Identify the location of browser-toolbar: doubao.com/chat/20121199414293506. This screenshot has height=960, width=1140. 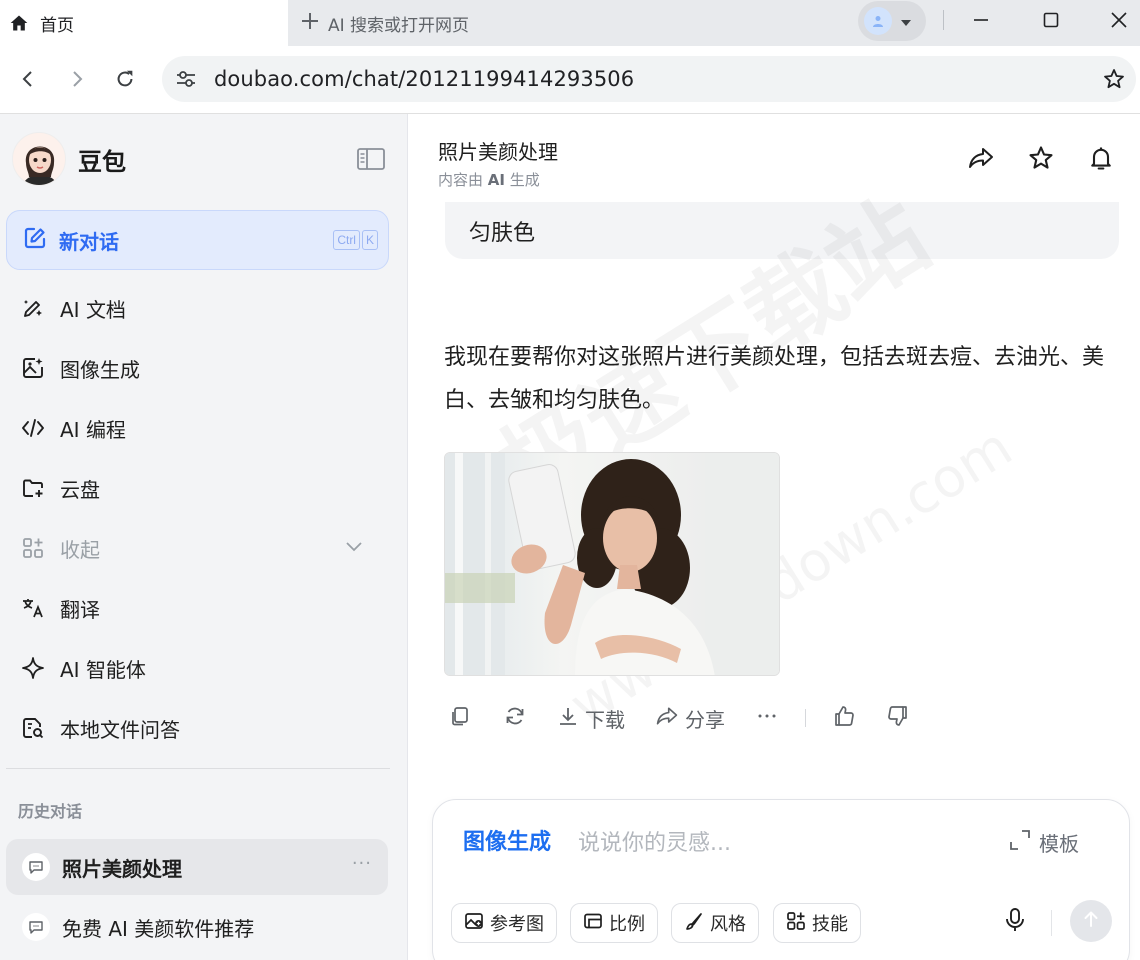
(570, 80).